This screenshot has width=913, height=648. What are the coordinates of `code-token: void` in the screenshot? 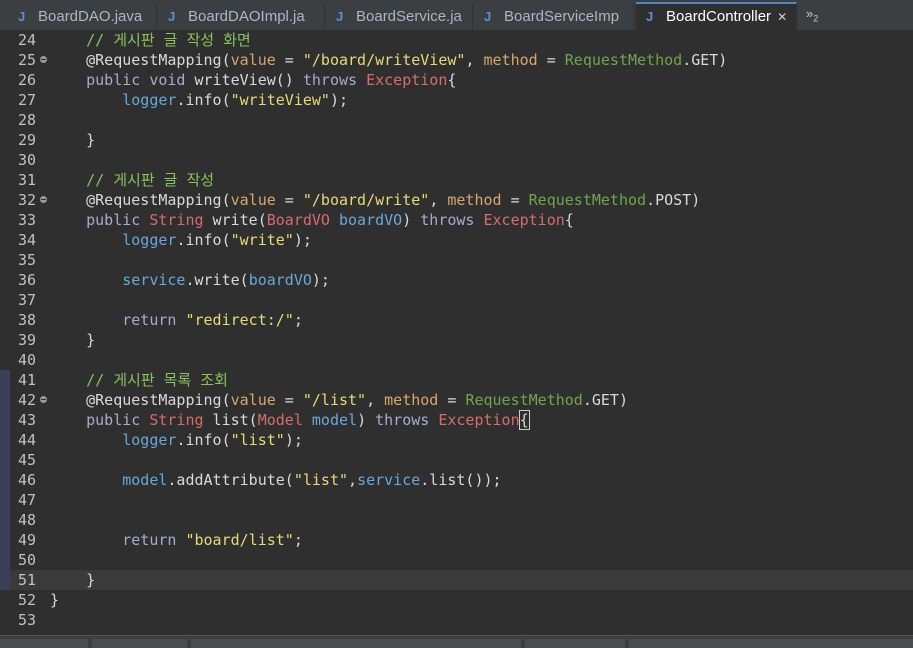 It's located at (167, 80).